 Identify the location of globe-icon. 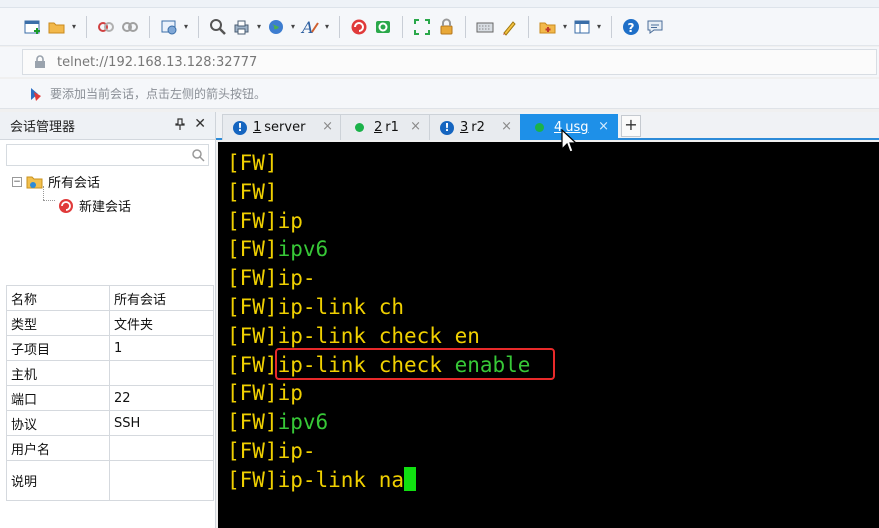
(276, 27).